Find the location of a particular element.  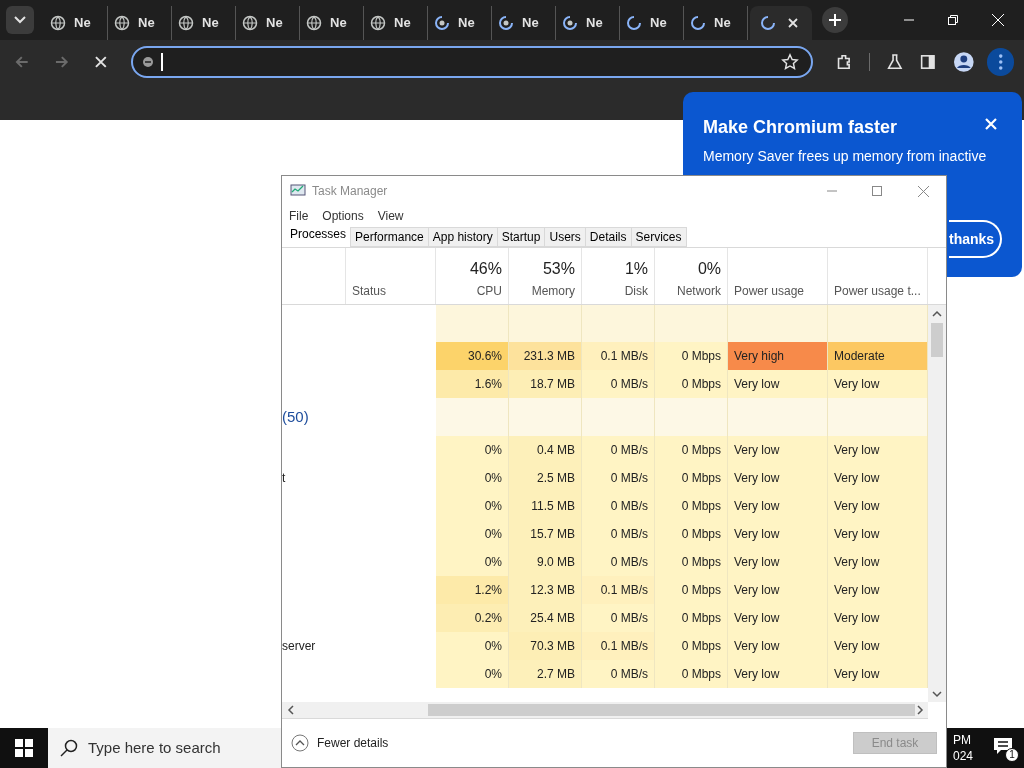

tab: Users is located at coordinates (565, 237).